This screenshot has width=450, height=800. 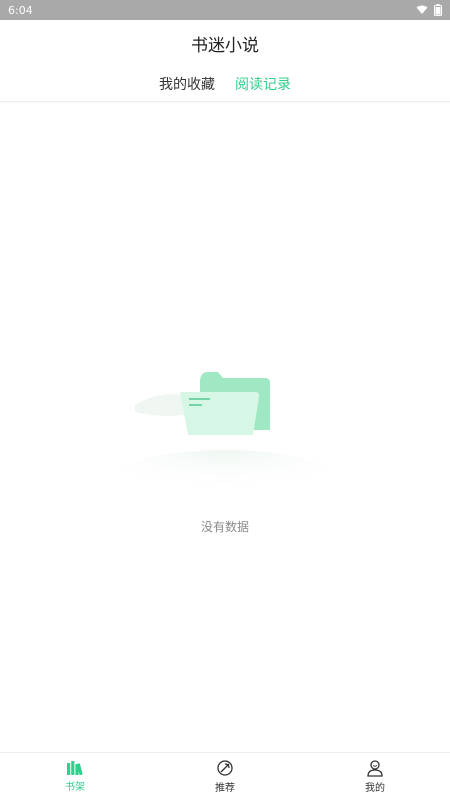 I want to click on tab-bar: 我的收藏 阅读记录, so click(x=225, y=84).